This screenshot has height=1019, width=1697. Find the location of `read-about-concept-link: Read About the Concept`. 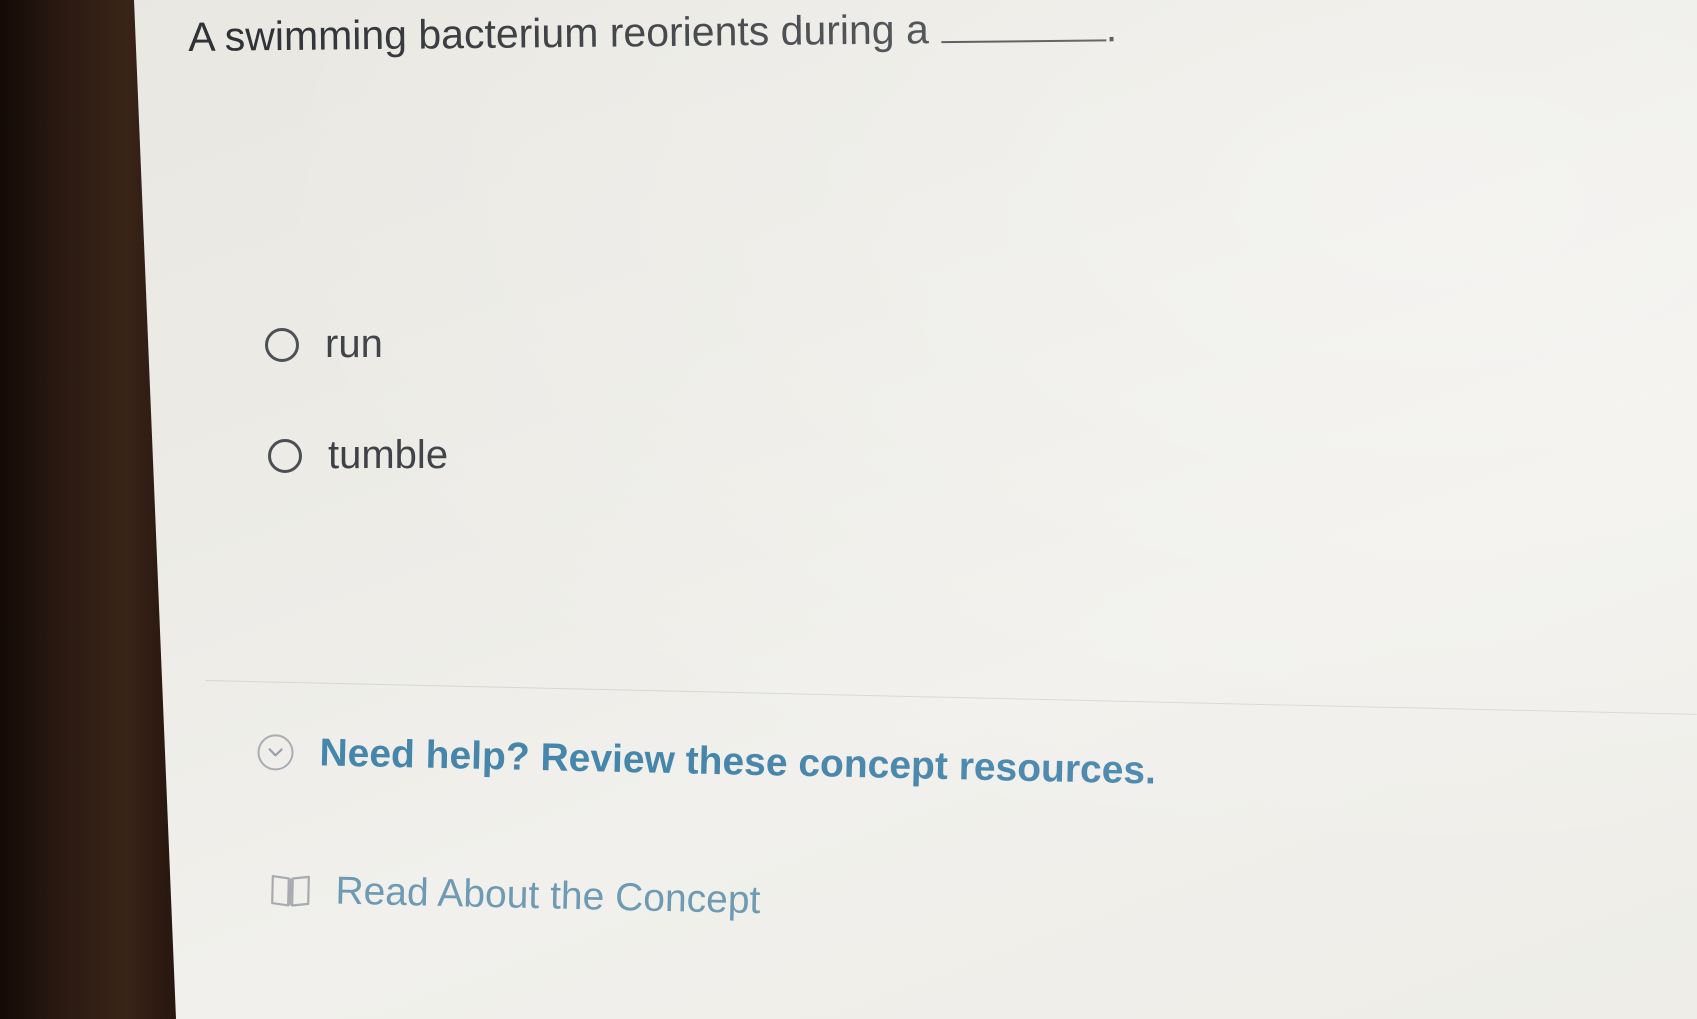

read-about-concept-link: Read About the Concept is located at coordinates (515, 895).